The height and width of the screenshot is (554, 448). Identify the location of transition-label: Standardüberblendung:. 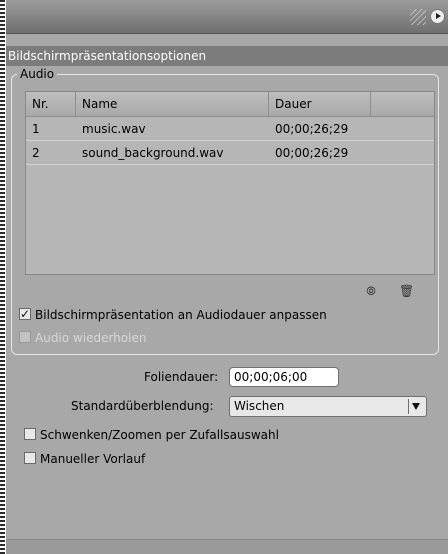
(142, 406).